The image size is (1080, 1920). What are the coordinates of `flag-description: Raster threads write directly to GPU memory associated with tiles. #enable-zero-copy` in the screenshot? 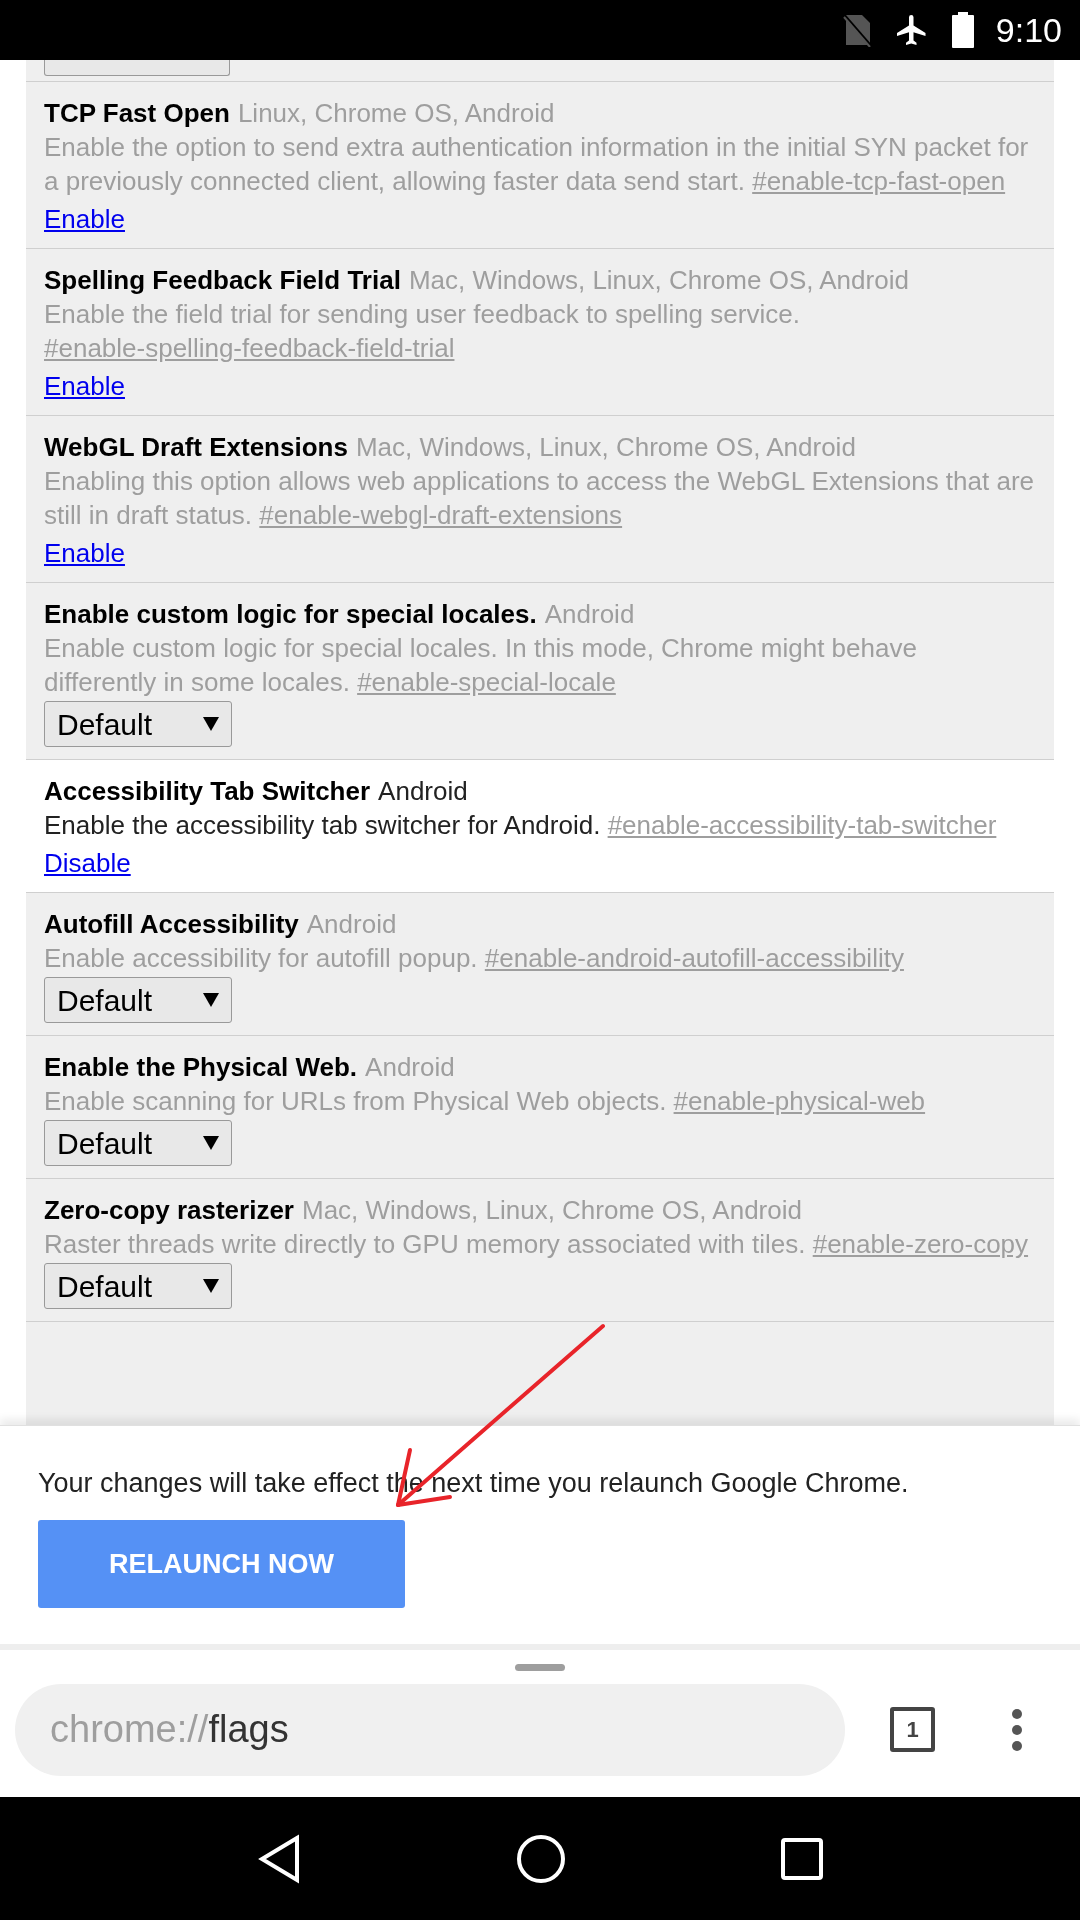 It's located at (537, 1244).